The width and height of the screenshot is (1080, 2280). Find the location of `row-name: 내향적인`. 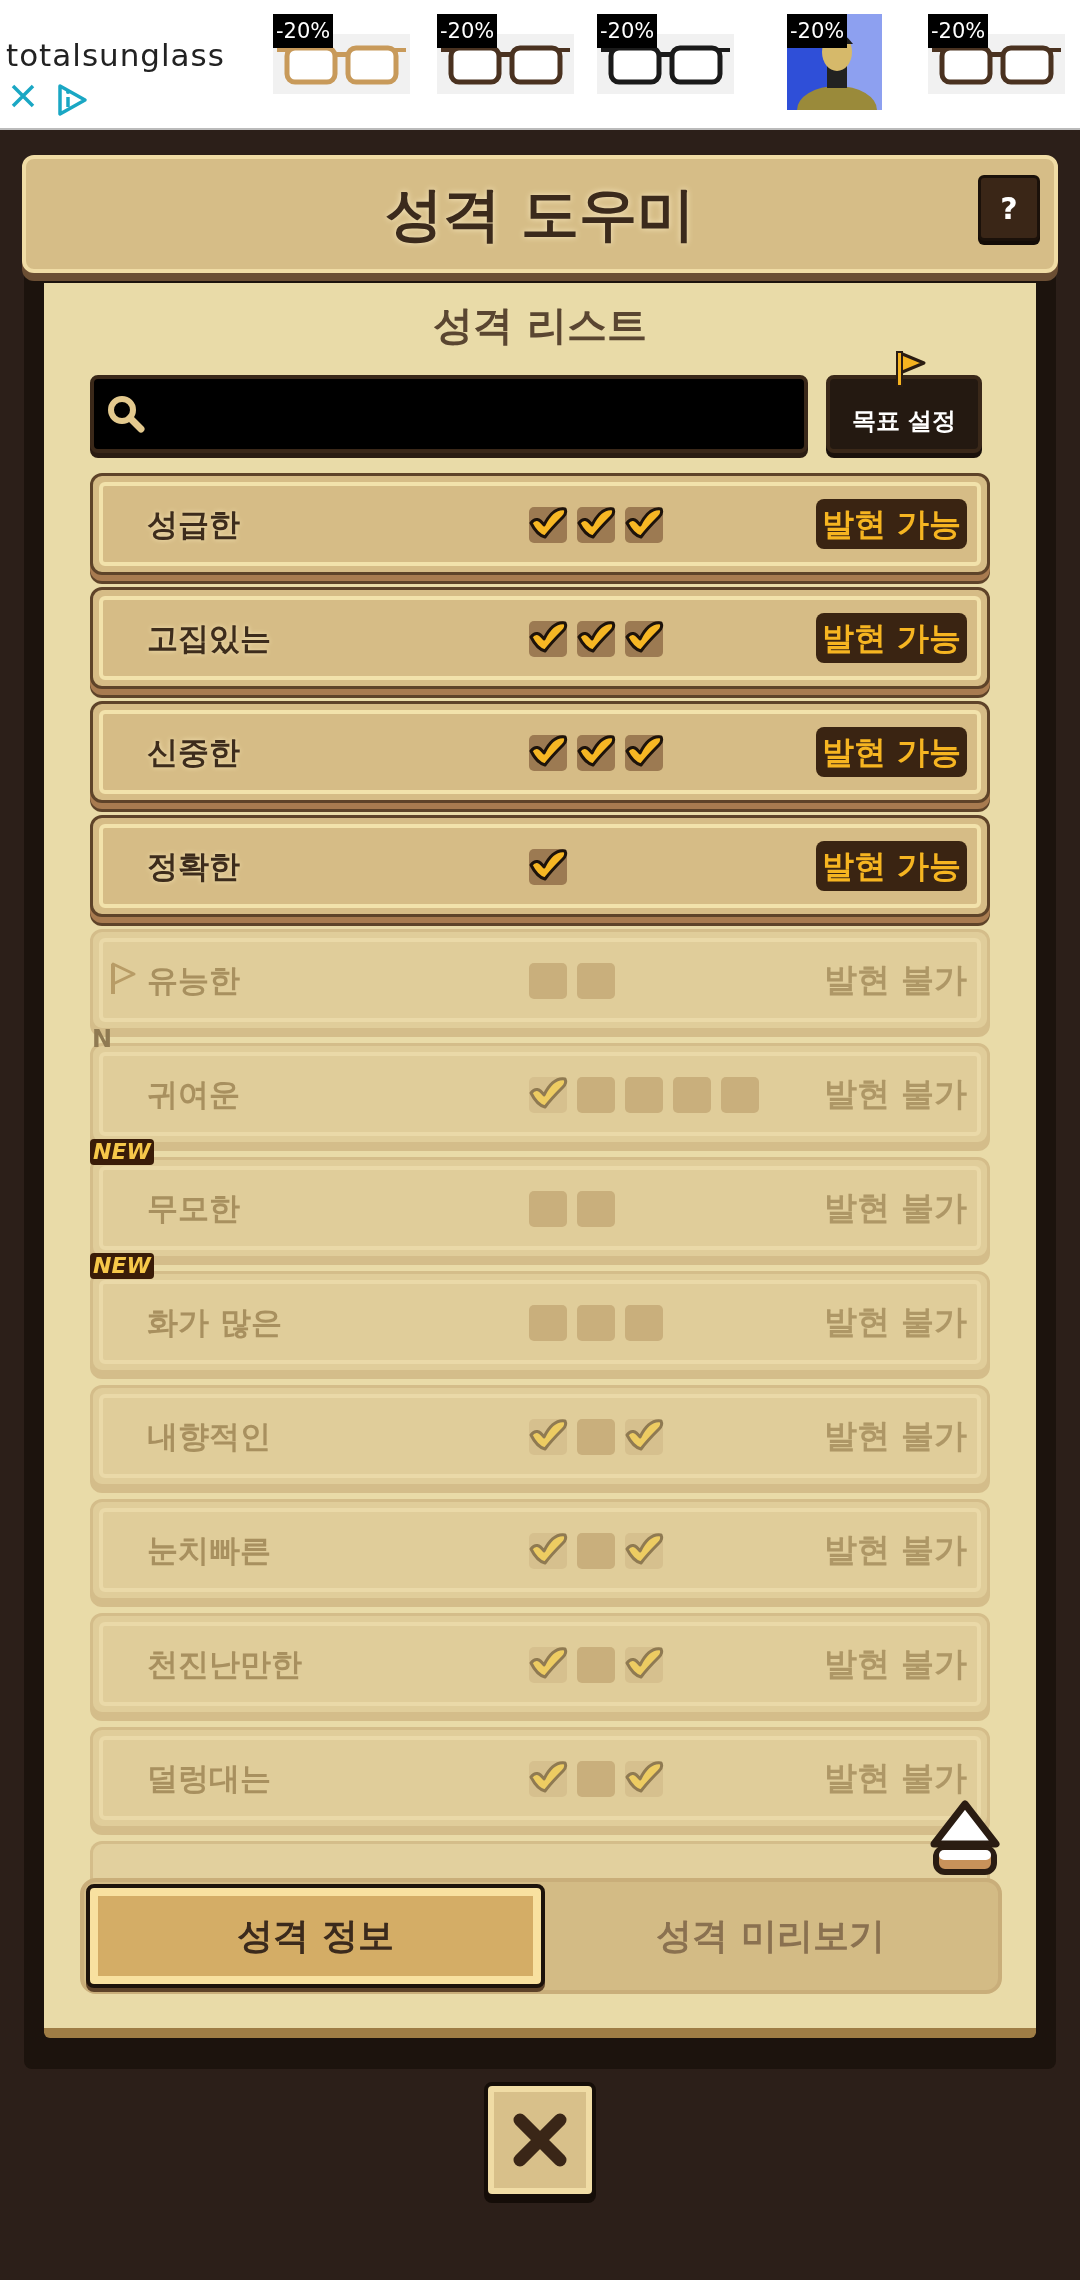

row-name: 내향적인 is located at coordinates (209, 1436).